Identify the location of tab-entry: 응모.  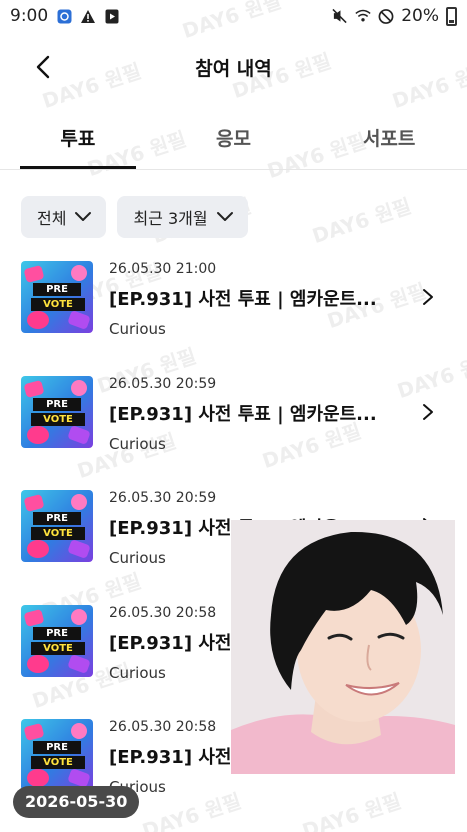
(234, 140).